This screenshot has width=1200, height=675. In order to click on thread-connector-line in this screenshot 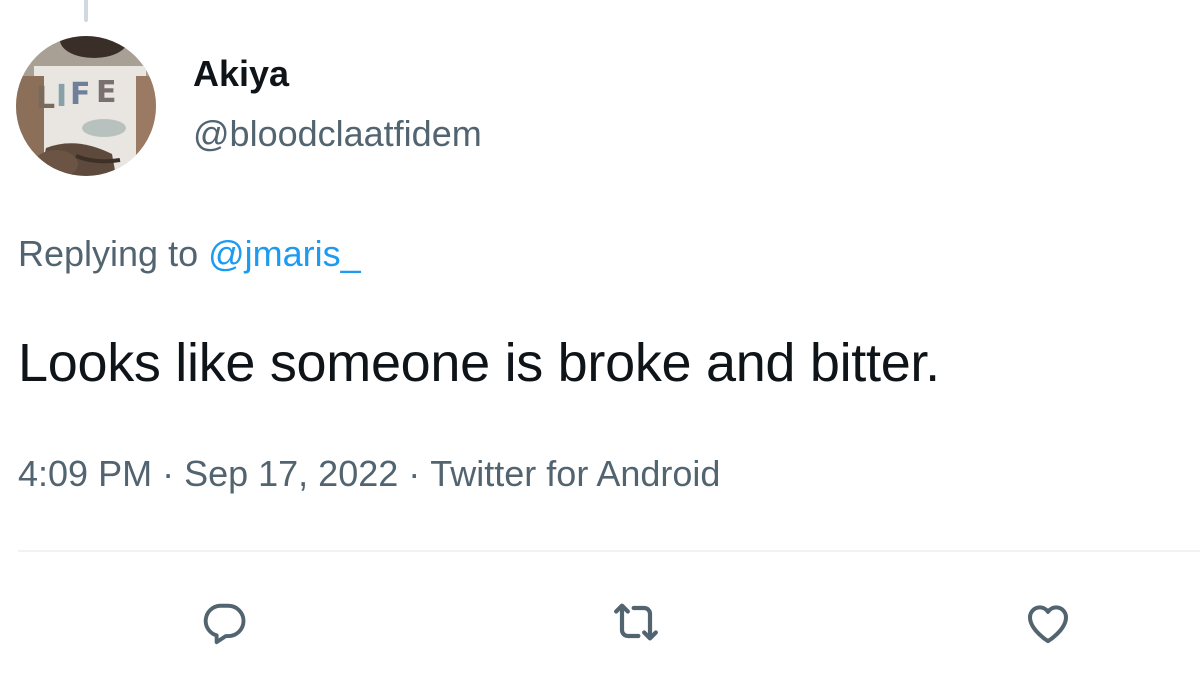, I will do `click(86, 11)`.